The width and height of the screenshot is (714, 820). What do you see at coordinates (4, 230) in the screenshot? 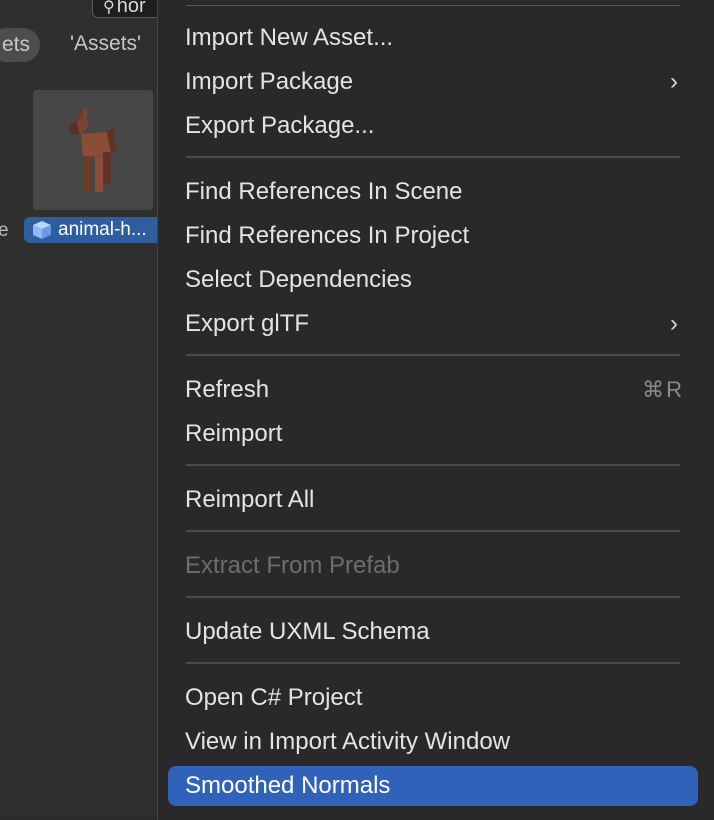
I see `truncated-asset-label: e` at bounding box center [4, 230].